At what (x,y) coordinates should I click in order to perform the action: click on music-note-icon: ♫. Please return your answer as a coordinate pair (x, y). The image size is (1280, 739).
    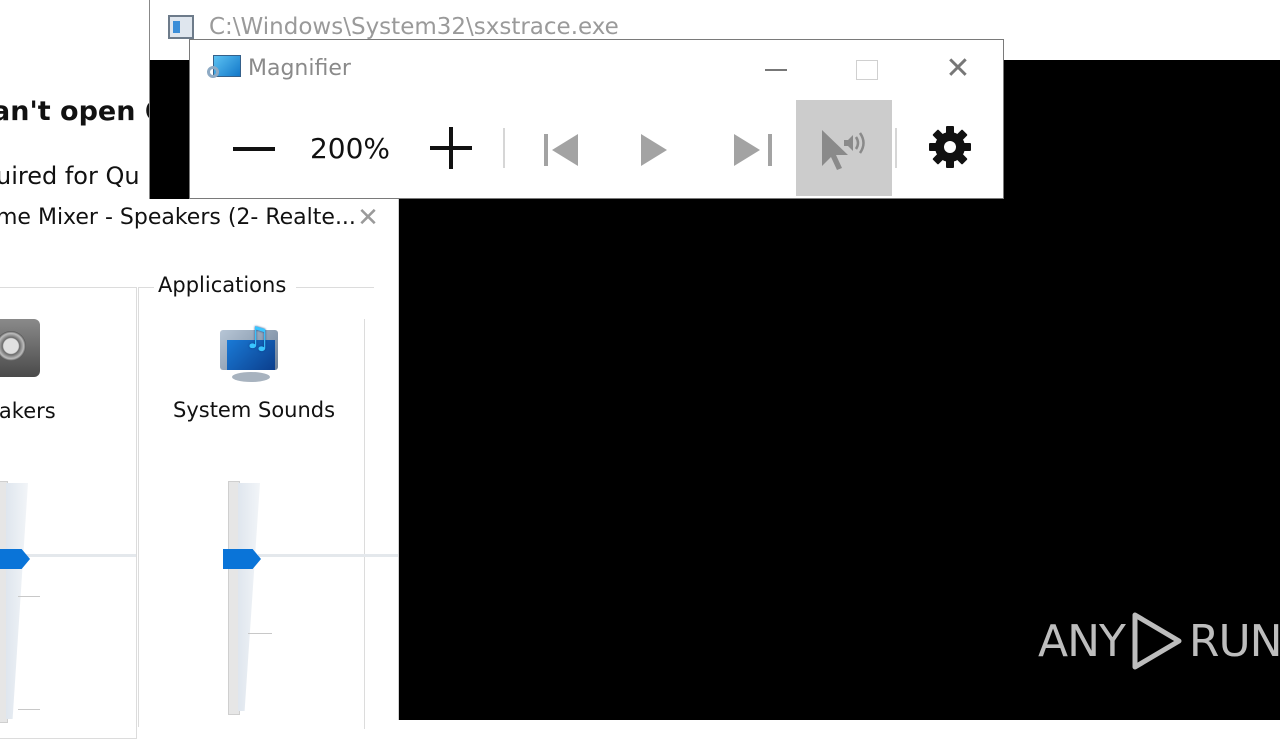
    Looking at the image, I should click on (257, 338).